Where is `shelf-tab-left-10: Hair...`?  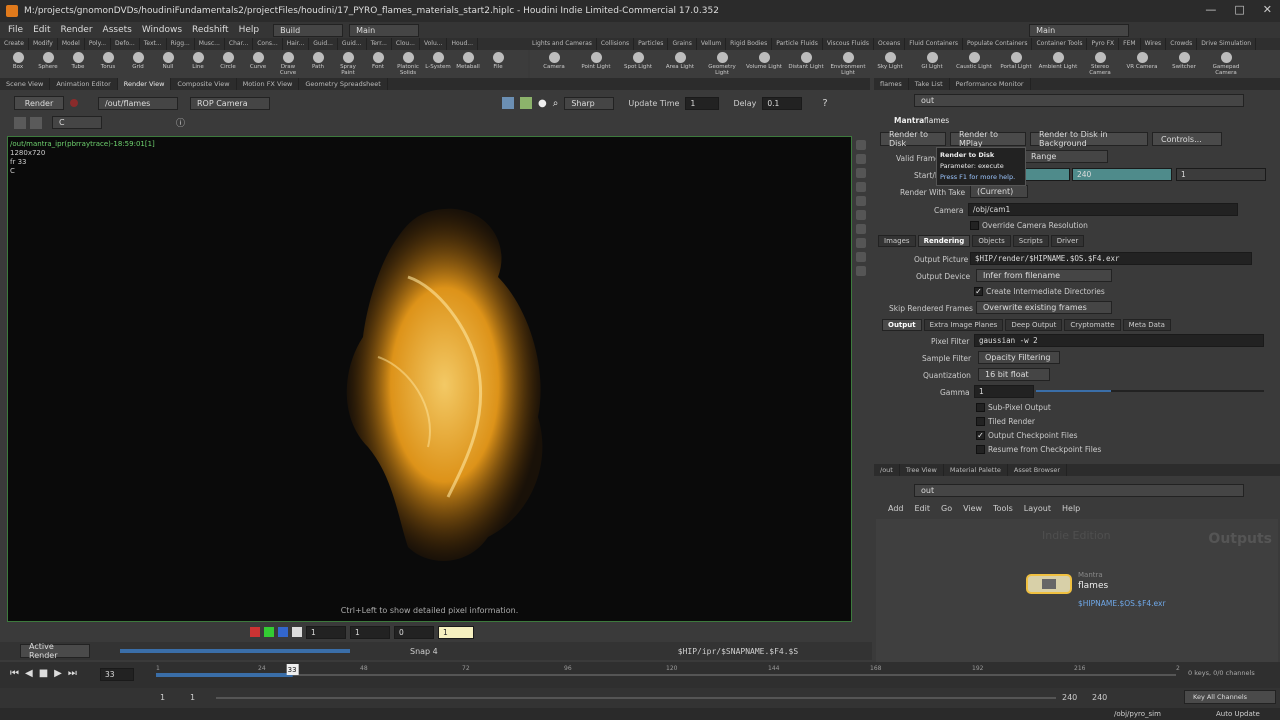
shelf-tab-left-10: Hair... is located at coordinates (296, 44).